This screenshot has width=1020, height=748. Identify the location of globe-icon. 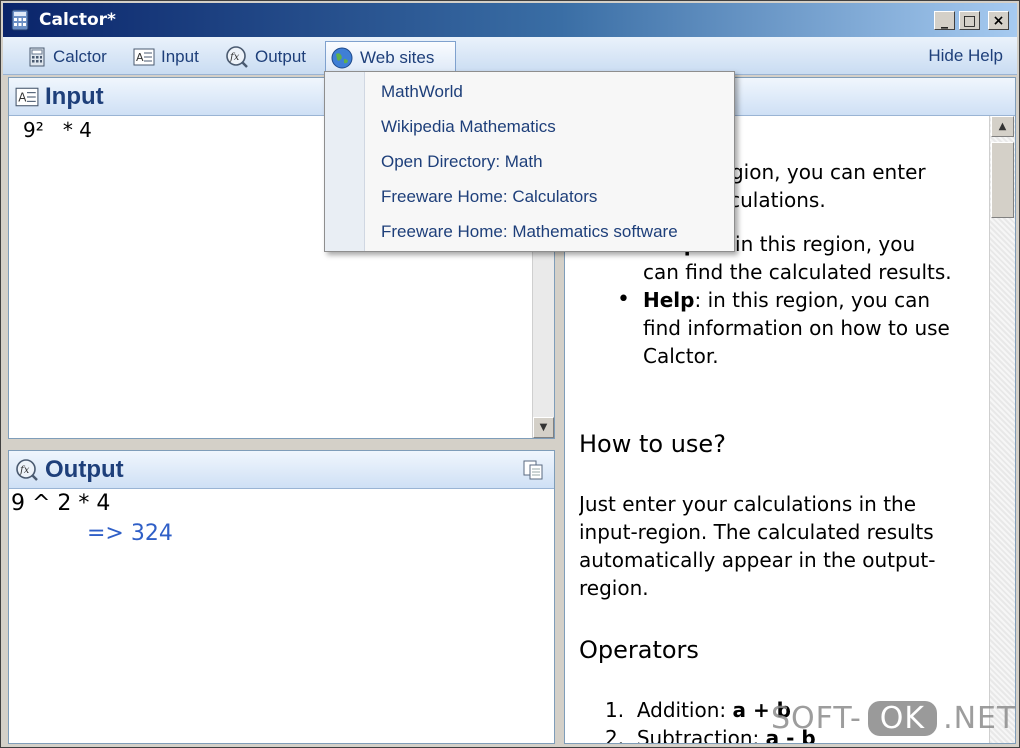
(342, 58).